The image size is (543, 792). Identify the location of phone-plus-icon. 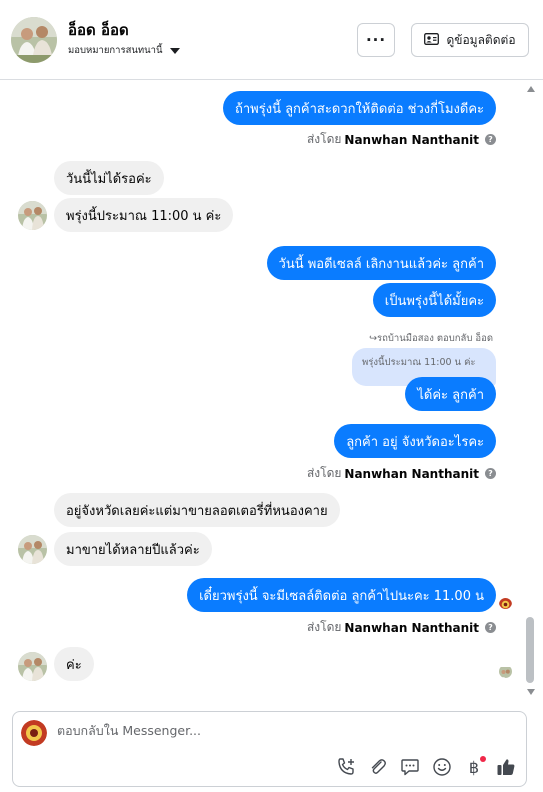
(346, 767).